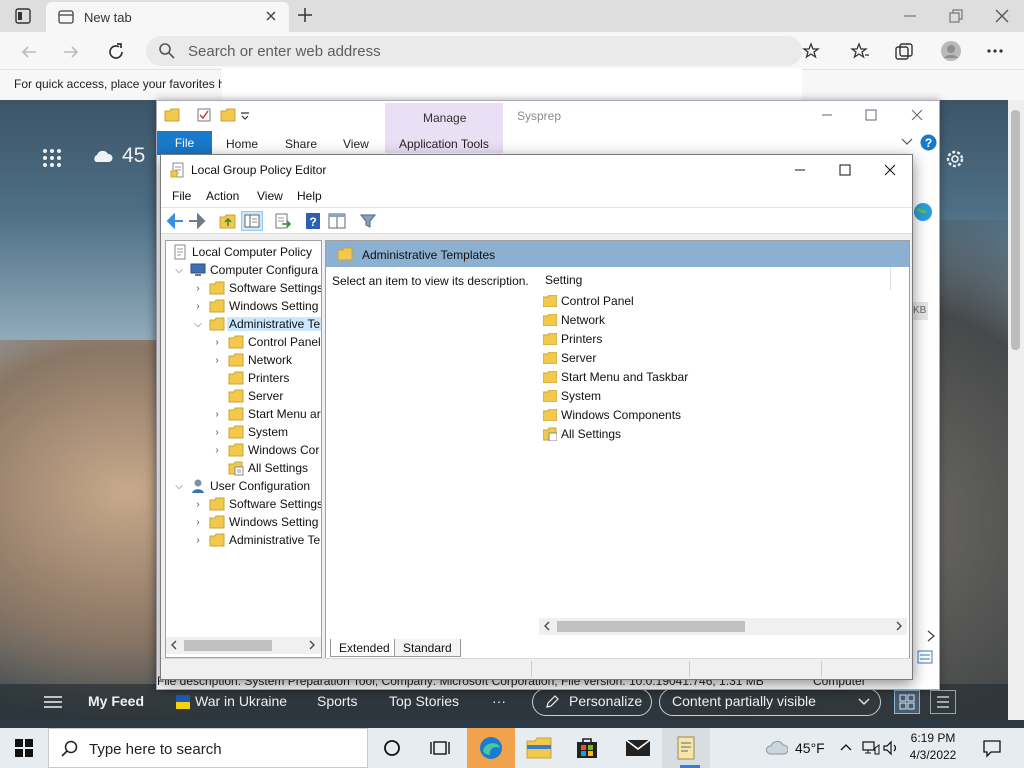 The width and height of the screenshot is (1024, 768). I want to click on start-button, so click(24, 748).